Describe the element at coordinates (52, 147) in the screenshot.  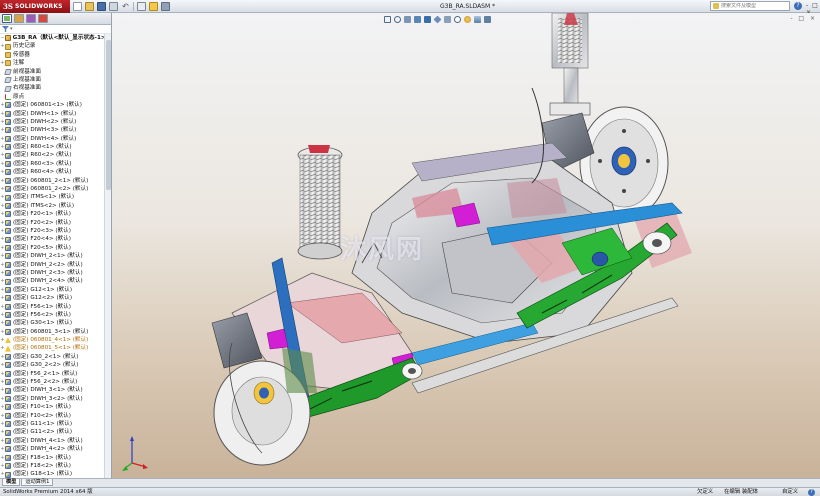
I see `tree-item: + (固定) R60<1> (默认)` at that location.